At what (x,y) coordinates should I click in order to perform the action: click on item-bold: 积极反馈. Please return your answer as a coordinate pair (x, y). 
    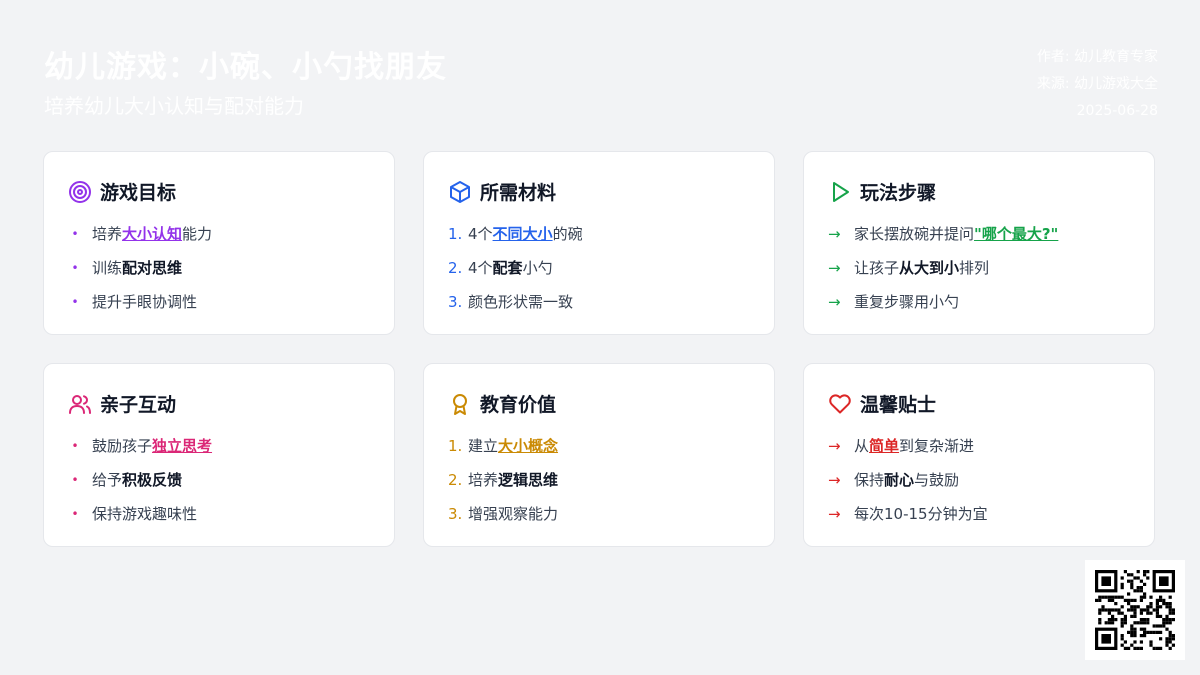
    Looking at the image, I should click on (152, 480).